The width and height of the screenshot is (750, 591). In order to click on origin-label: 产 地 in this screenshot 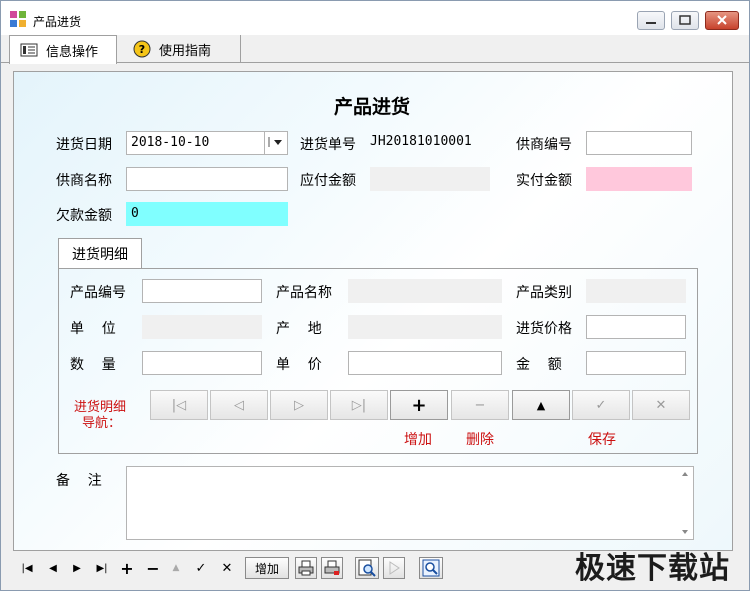, I will do `click(299, 329)`.